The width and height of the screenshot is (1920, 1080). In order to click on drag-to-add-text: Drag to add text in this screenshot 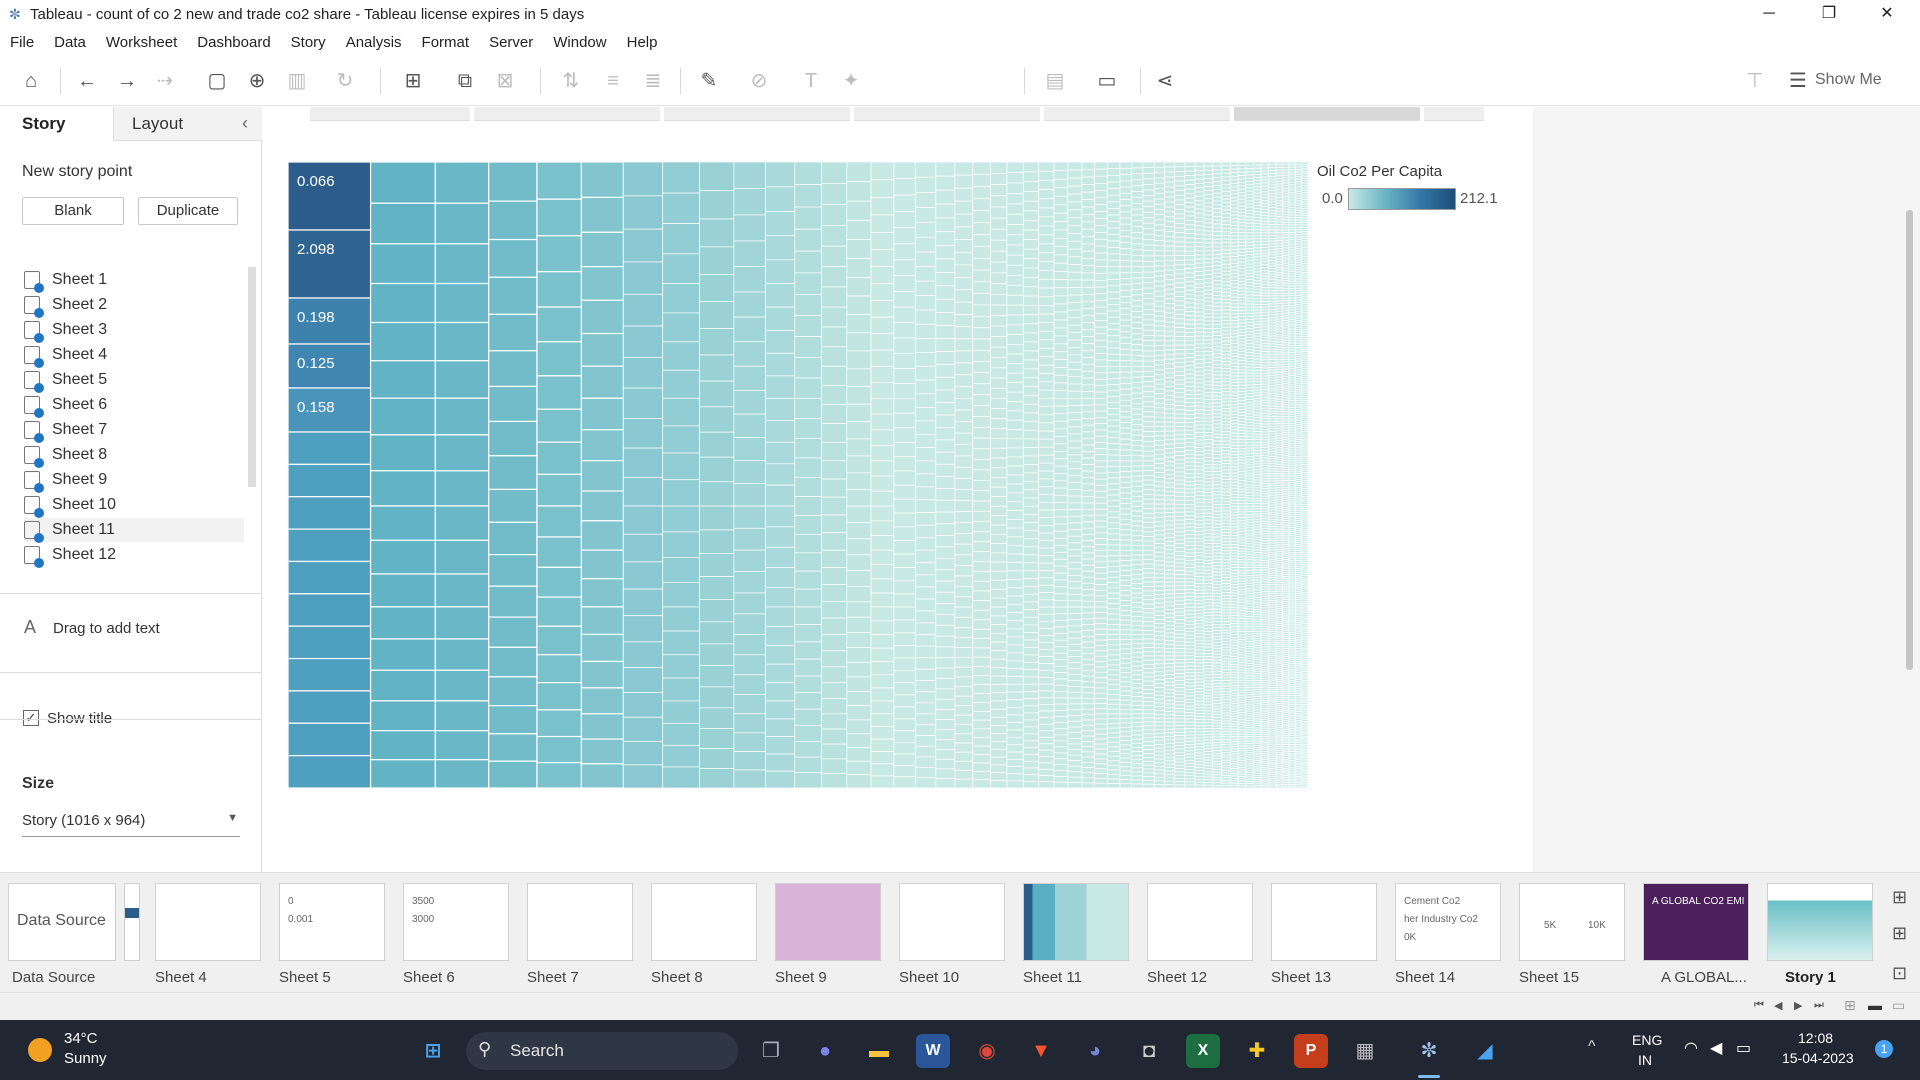, I will do `click(106, 628)`.